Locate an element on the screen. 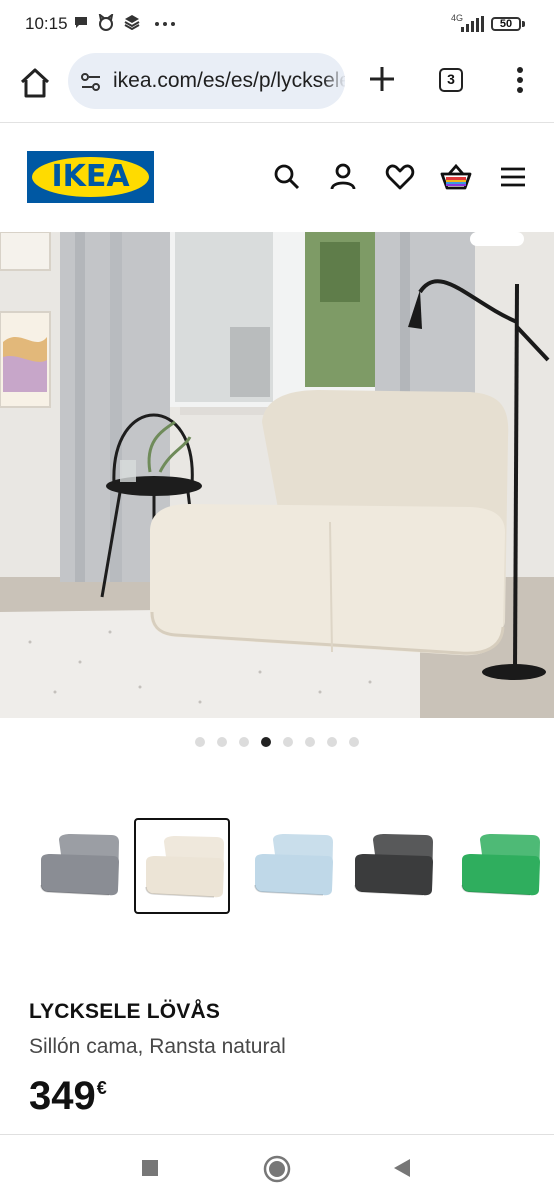  price-value: 349 is located at coordinates (62, 1096).